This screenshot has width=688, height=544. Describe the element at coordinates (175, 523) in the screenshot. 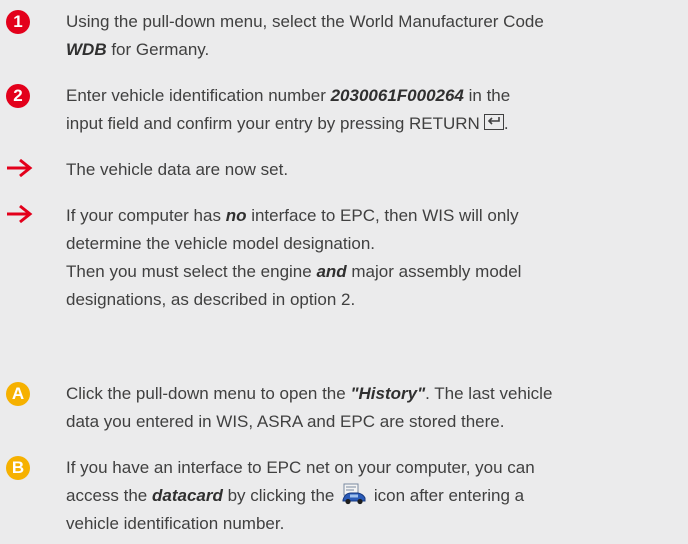

I see `note-b-line-3: vehicle identification number.` at that location.